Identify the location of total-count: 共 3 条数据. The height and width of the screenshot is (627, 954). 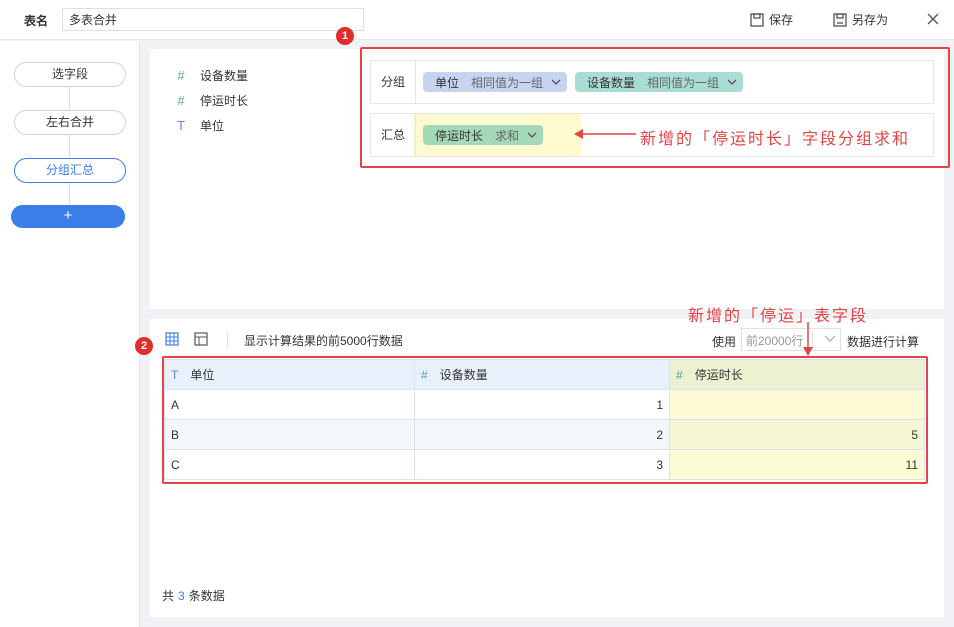
(193, 595).